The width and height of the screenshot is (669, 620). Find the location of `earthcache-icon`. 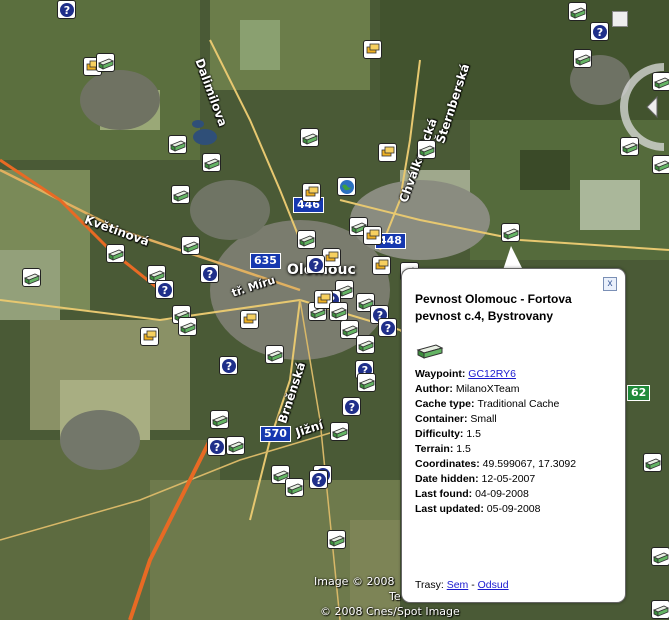

earthcache-icon is located at coordinates (346, 186).